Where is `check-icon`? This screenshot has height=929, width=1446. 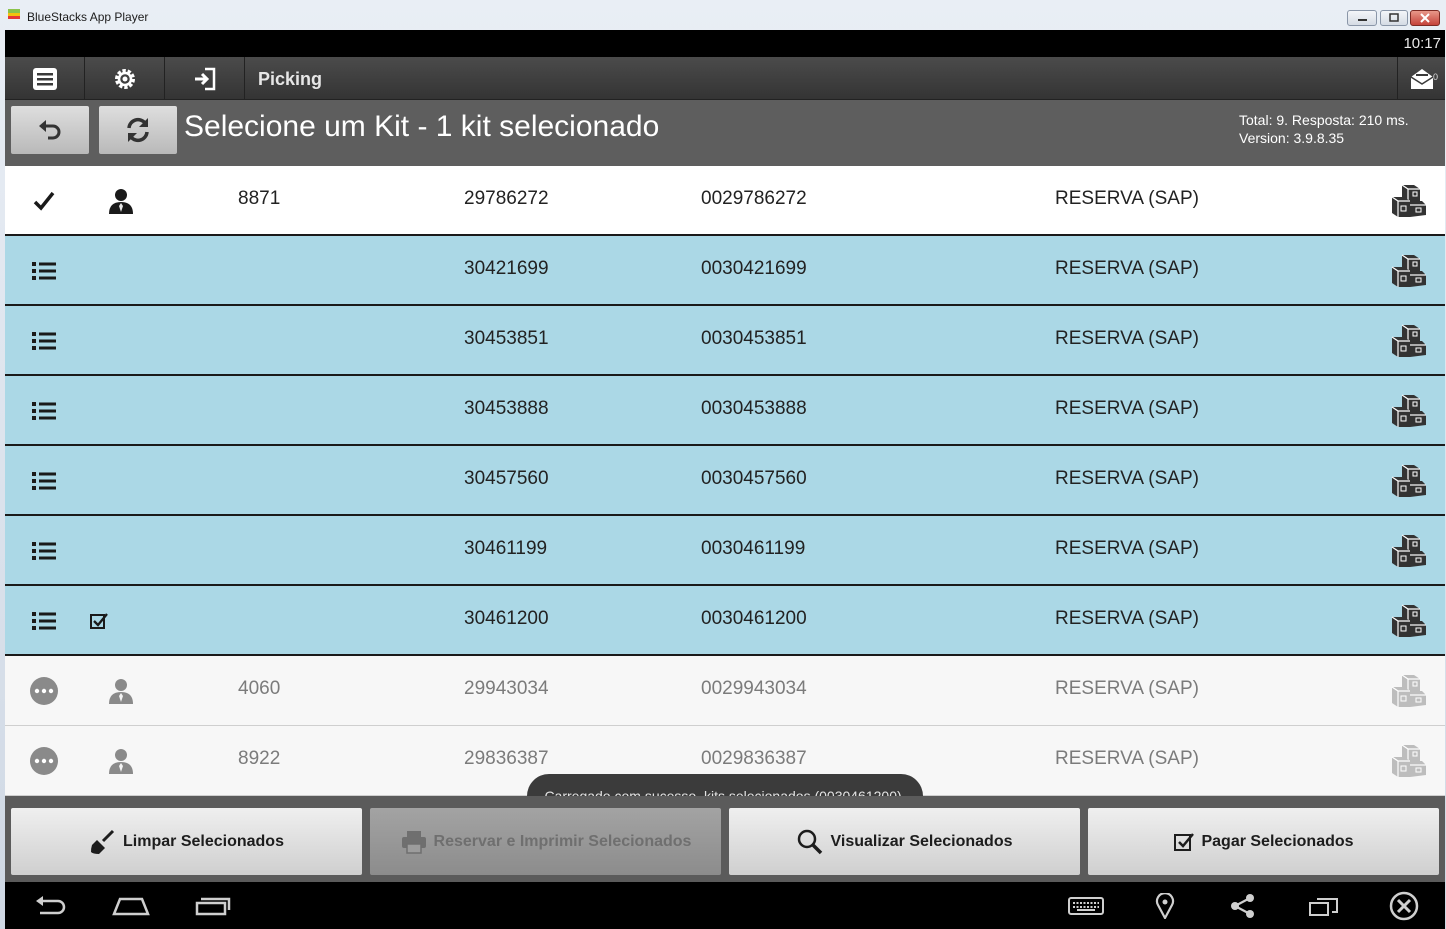
check-icon is located at coordinates (44, 201).